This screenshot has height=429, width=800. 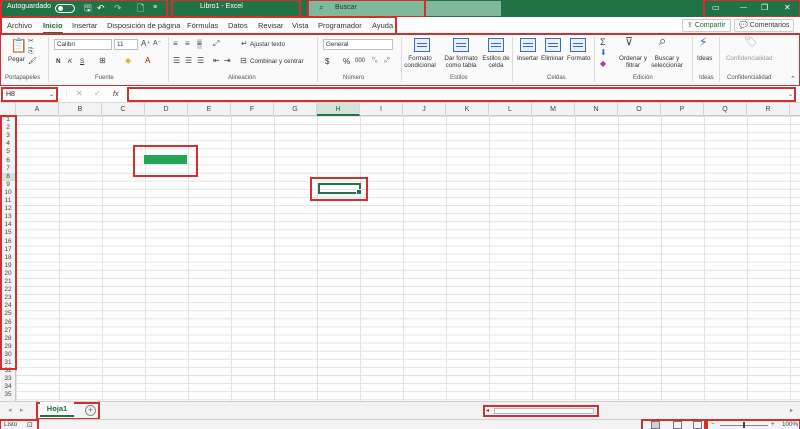 What do you see at coordinates (187, 44) in the screenshot?
I see `align-middle-icon: ≡` at bounding box center [187, 44].